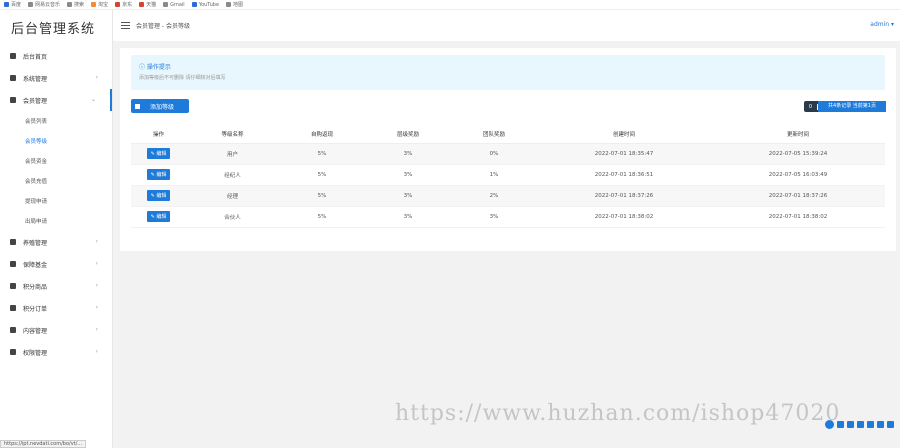 The width and height of the screenshot is (900, 448). What do you see at coordinates (123, 4) in the screenshot?
I see `bookmark-4: 京东` at bounding box center [123, 4].